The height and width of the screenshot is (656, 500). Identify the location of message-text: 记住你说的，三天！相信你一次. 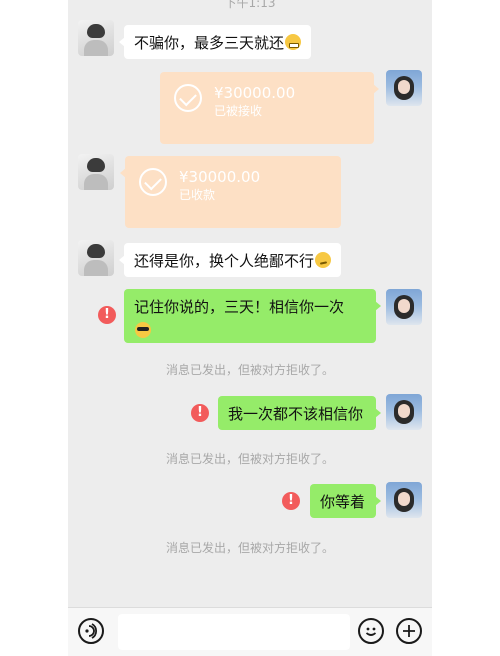
(239, 307).